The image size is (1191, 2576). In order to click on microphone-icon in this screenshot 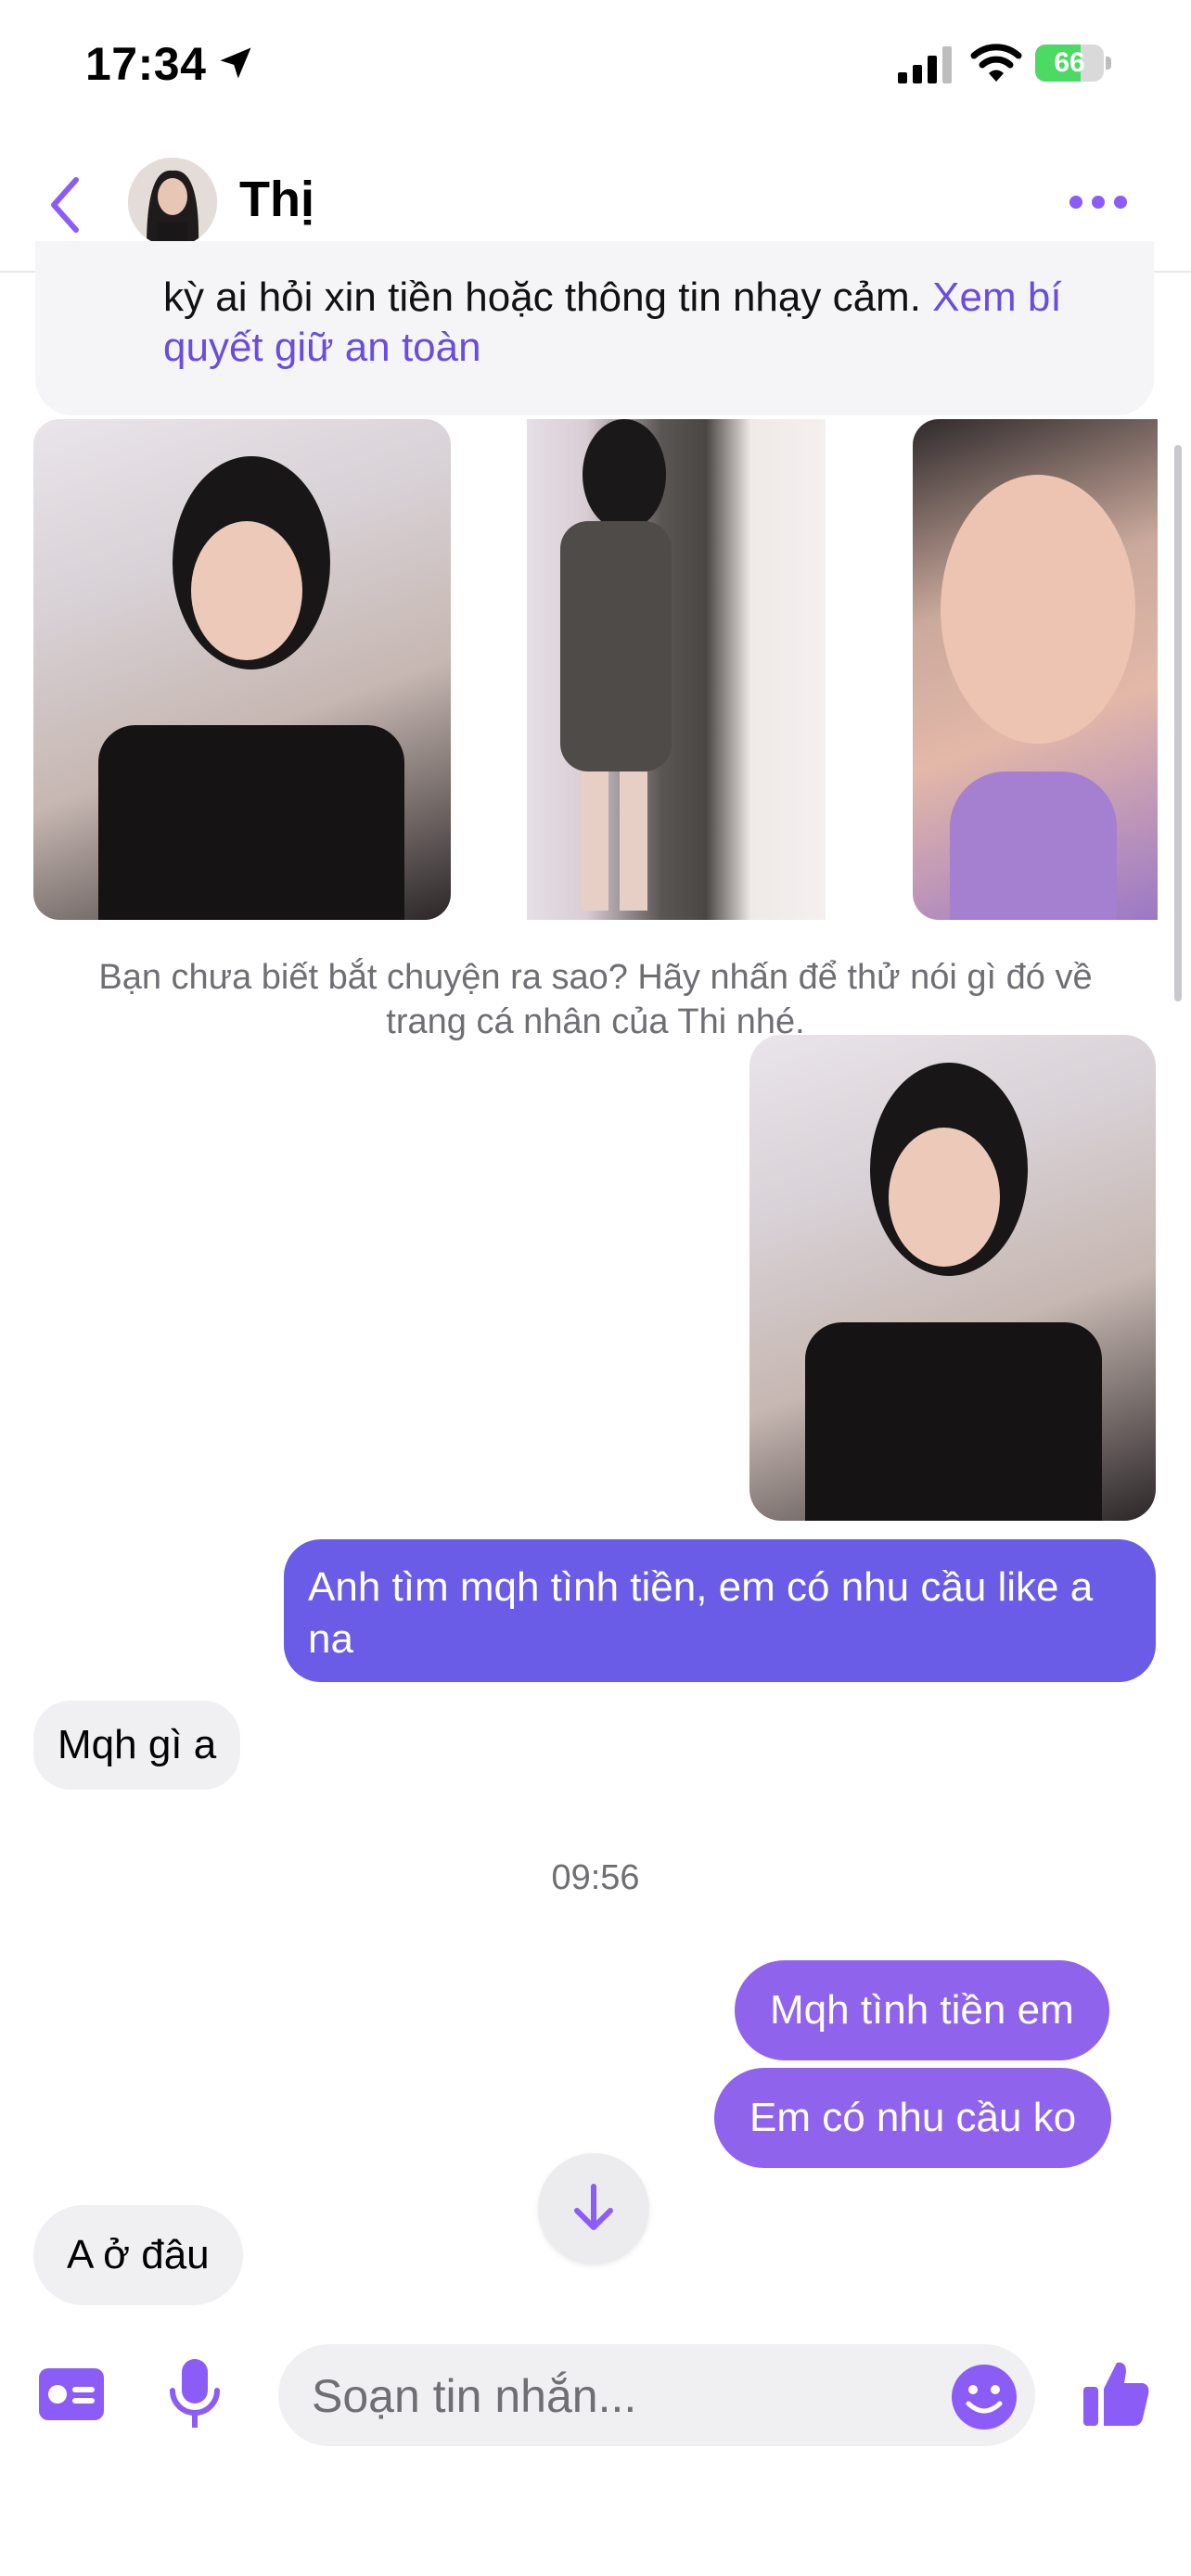, I will do `click(195, 2394)`.